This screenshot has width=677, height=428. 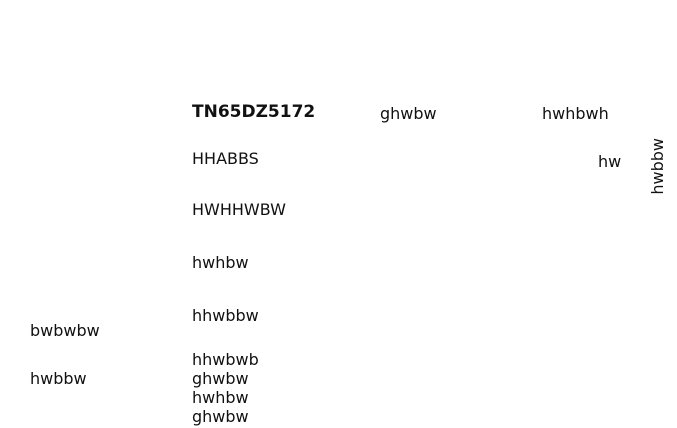 What do you see at coordinates (657, 166) in the screenshot?
I see `side-vertical-label: hwbbw` at bounding box center [657, 166].